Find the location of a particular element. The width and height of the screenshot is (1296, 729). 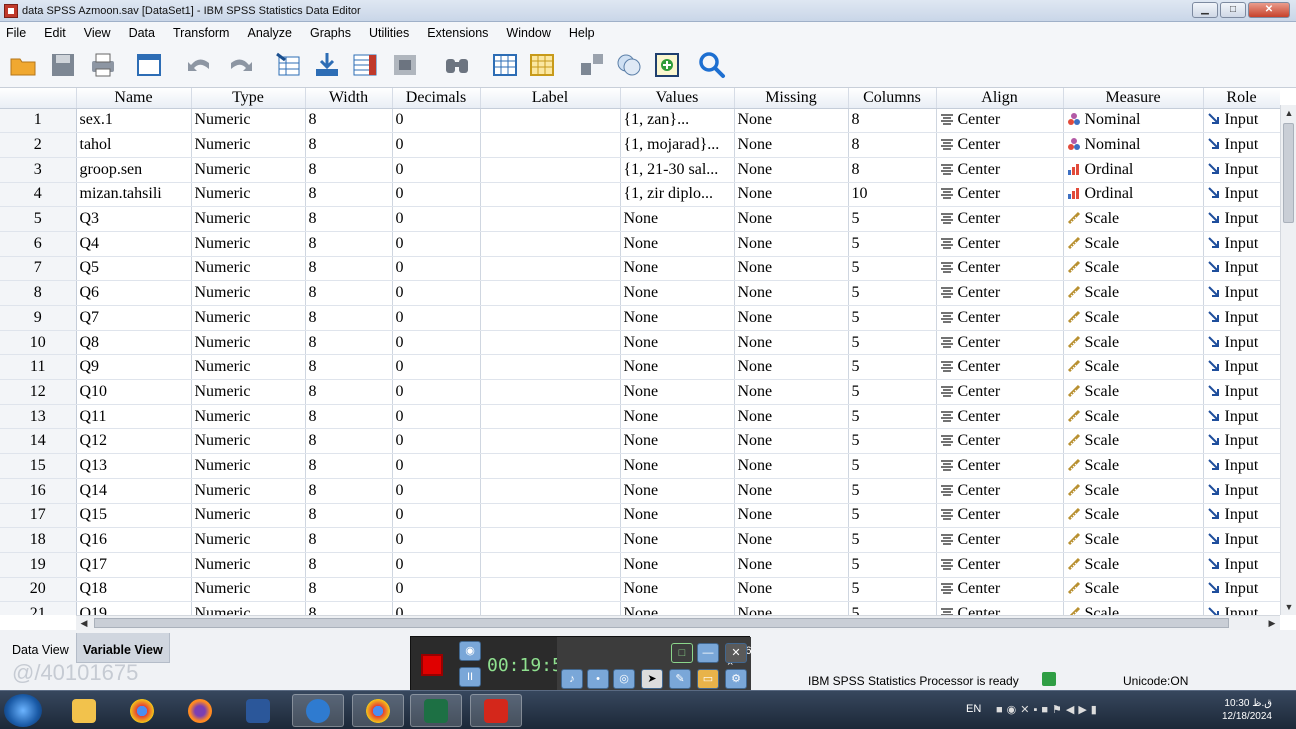

word-icon is located at coordinates (258, 710).